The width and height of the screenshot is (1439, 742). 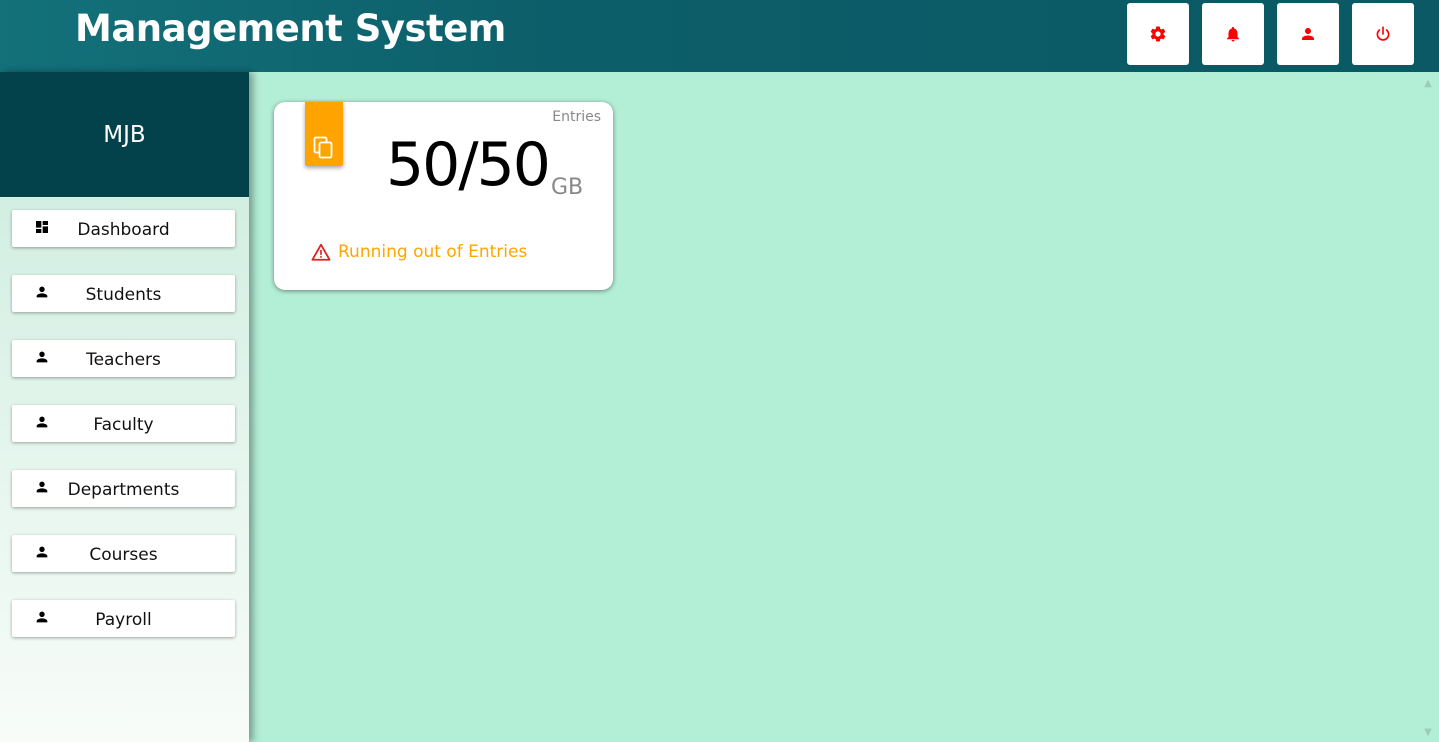 What do you see at coordinates (324, 134) in the screenshot?
I see `card-badge` at bounding box center [324, 134].